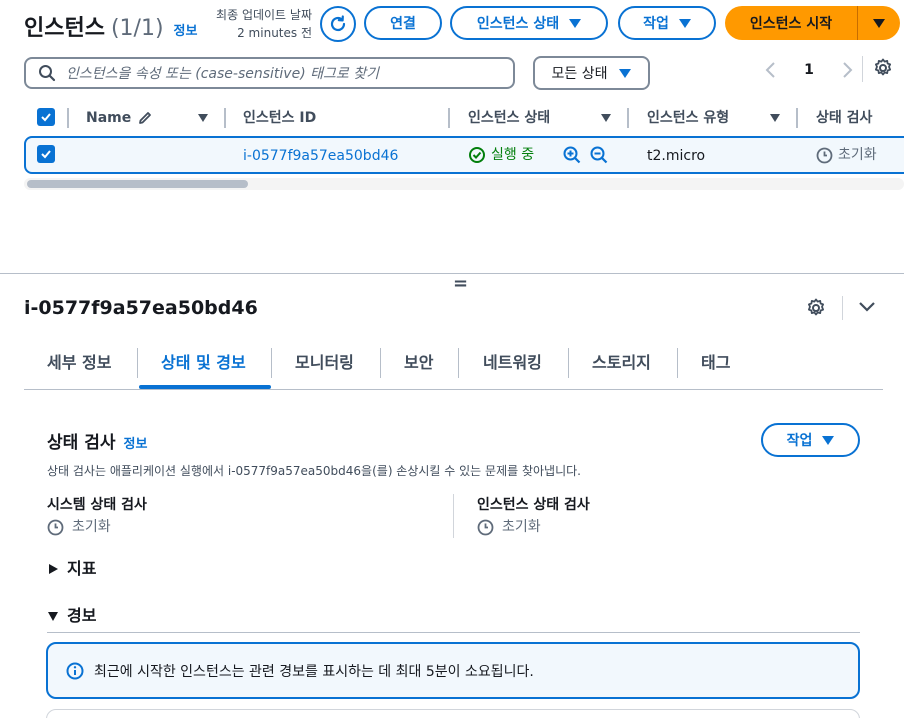 The width and height of the screenshot is (904, 718). I want to click on connect-button: 연결, so click(403, 23).